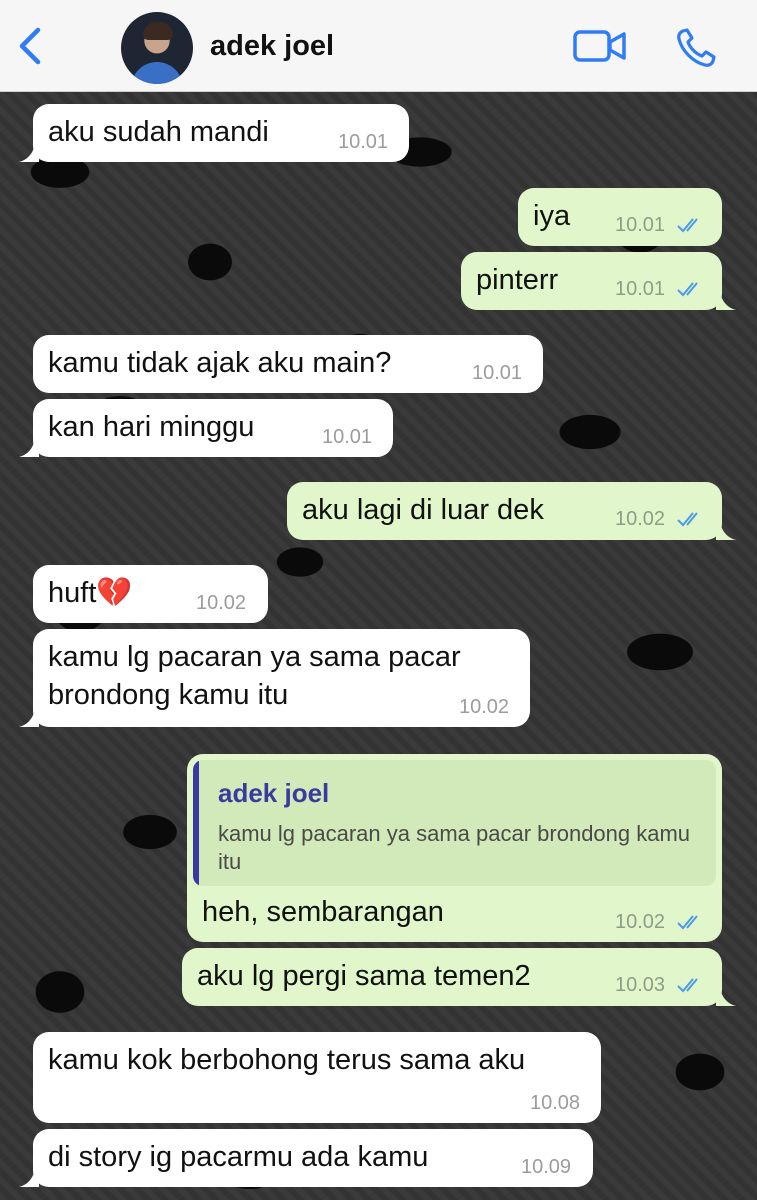  Describe the element at coordinates (151, 427) in the screenshot. I see `message-text: kan hari minggu` at that location.